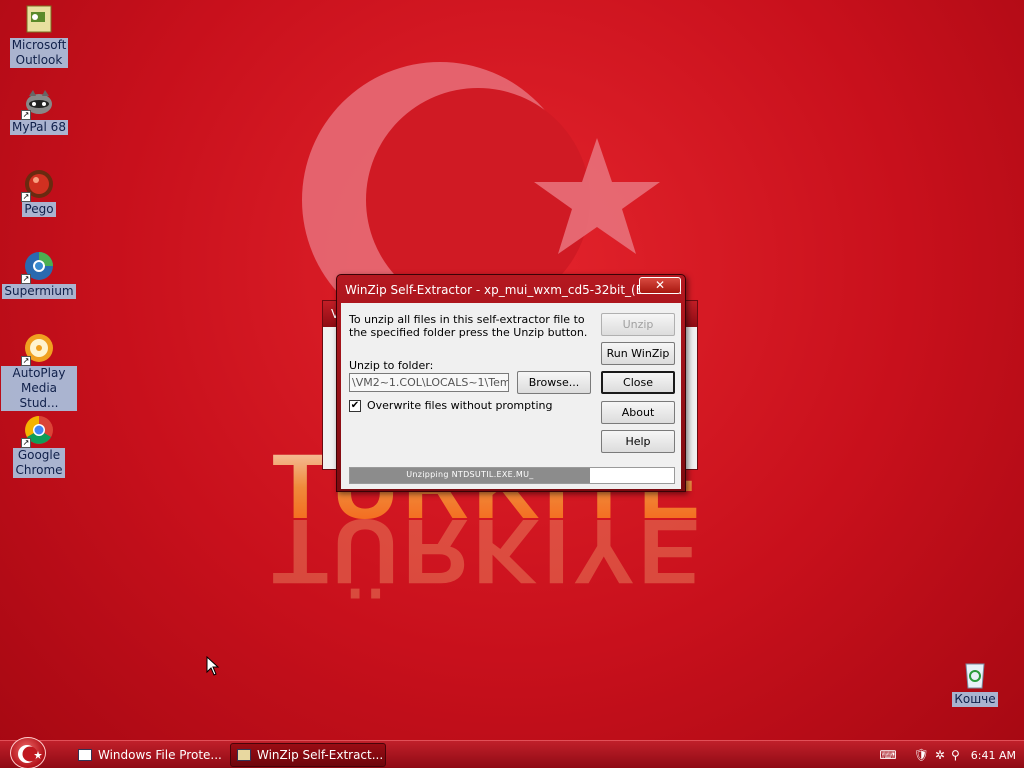 The image size is (1024, 768). What do you see at coordinates (638, 353) in the screenshot?
I see `run-winzip-button: Run WinZip` at bounding box center [638, 353].